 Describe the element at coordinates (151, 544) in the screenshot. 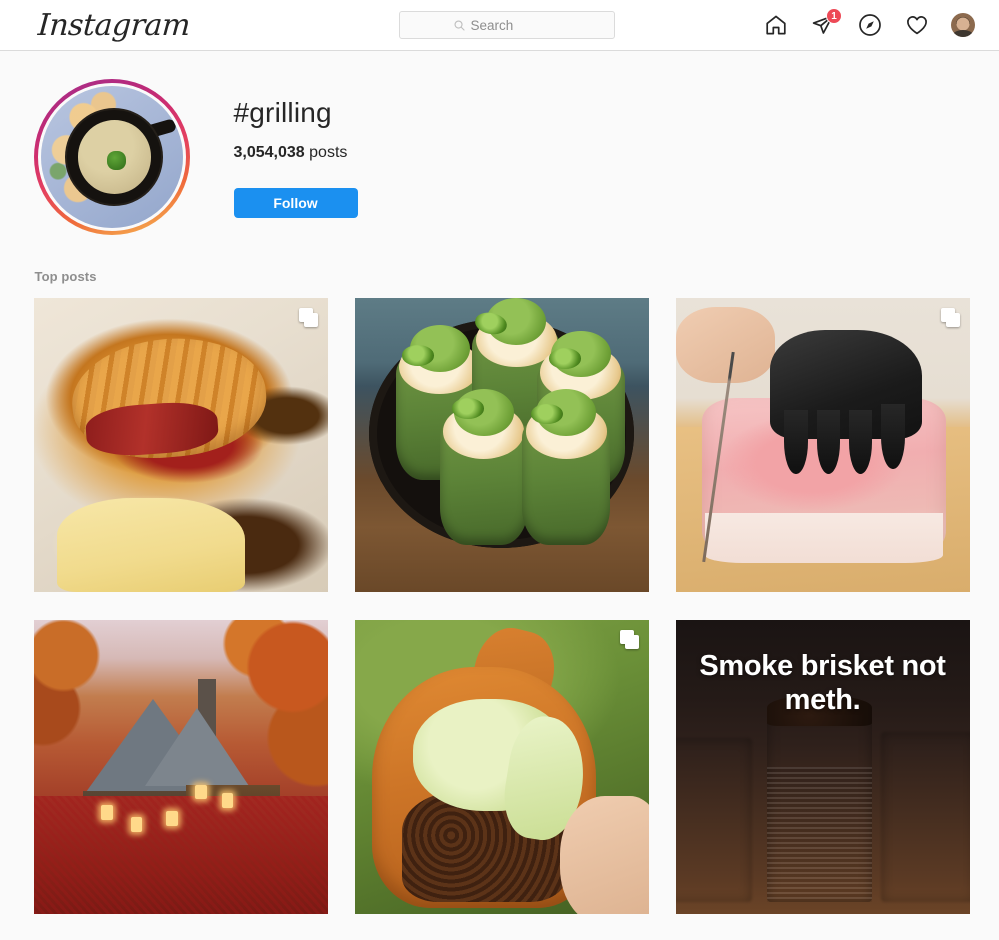

I see `croissant-cheese` at that location.